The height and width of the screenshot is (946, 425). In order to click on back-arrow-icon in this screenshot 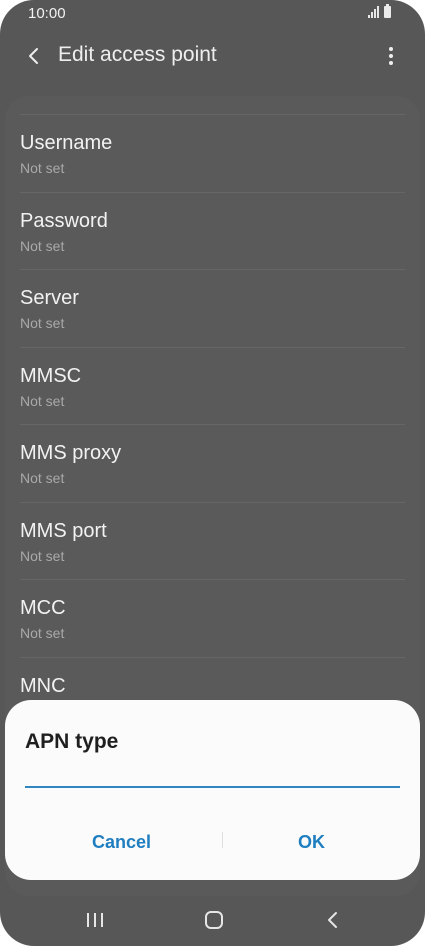, I will do `click(34, 56)`.